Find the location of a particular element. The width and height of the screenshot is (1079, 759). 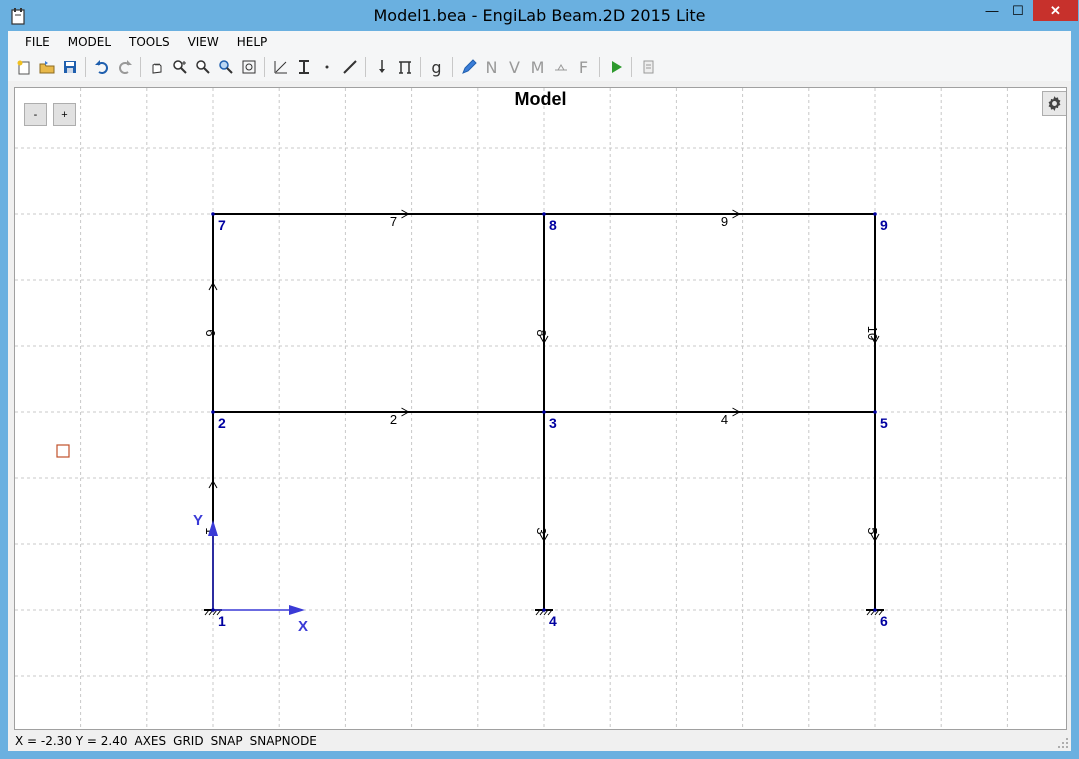

deformed-icon is located at coordinates (560, 67).